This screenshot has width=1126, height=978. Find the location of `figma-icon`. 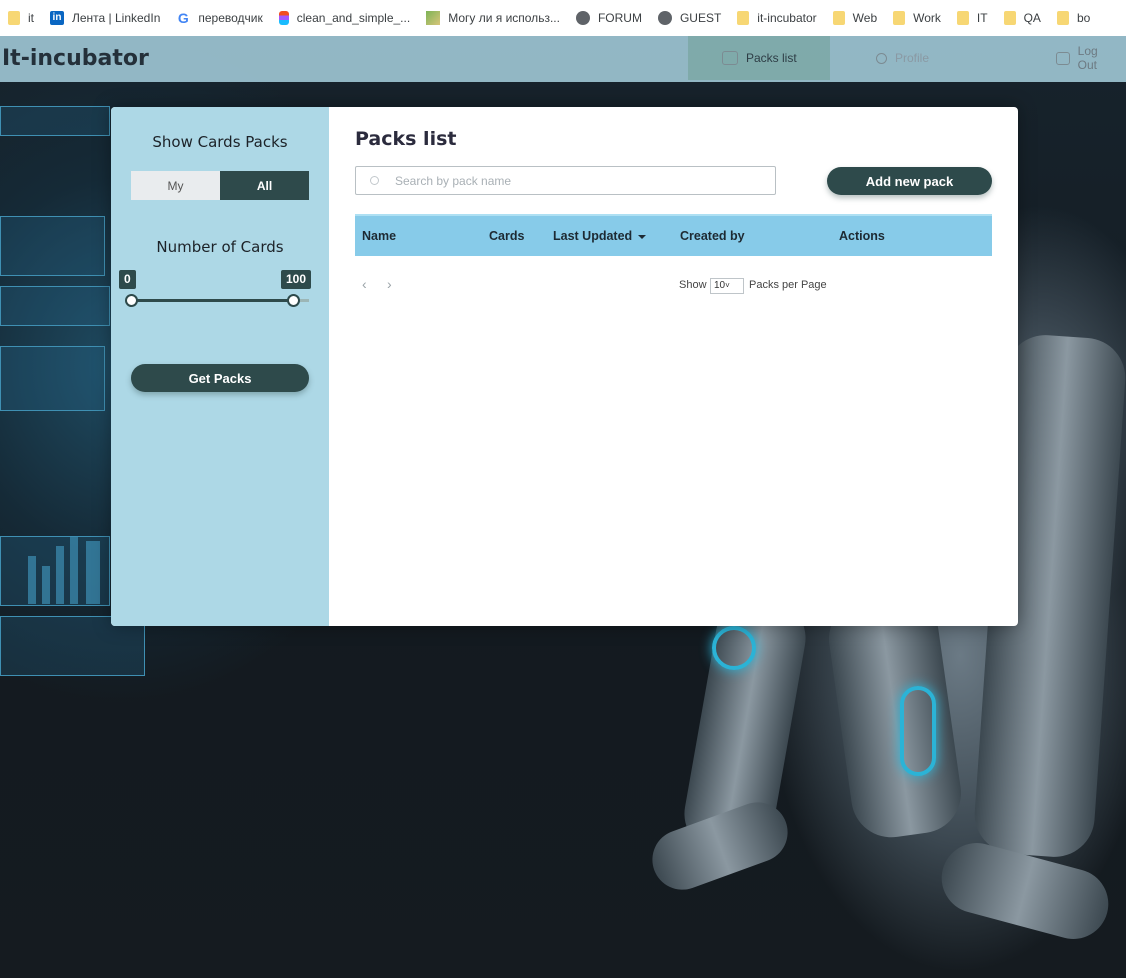

figma-icon is located at coordinates (283, 18).